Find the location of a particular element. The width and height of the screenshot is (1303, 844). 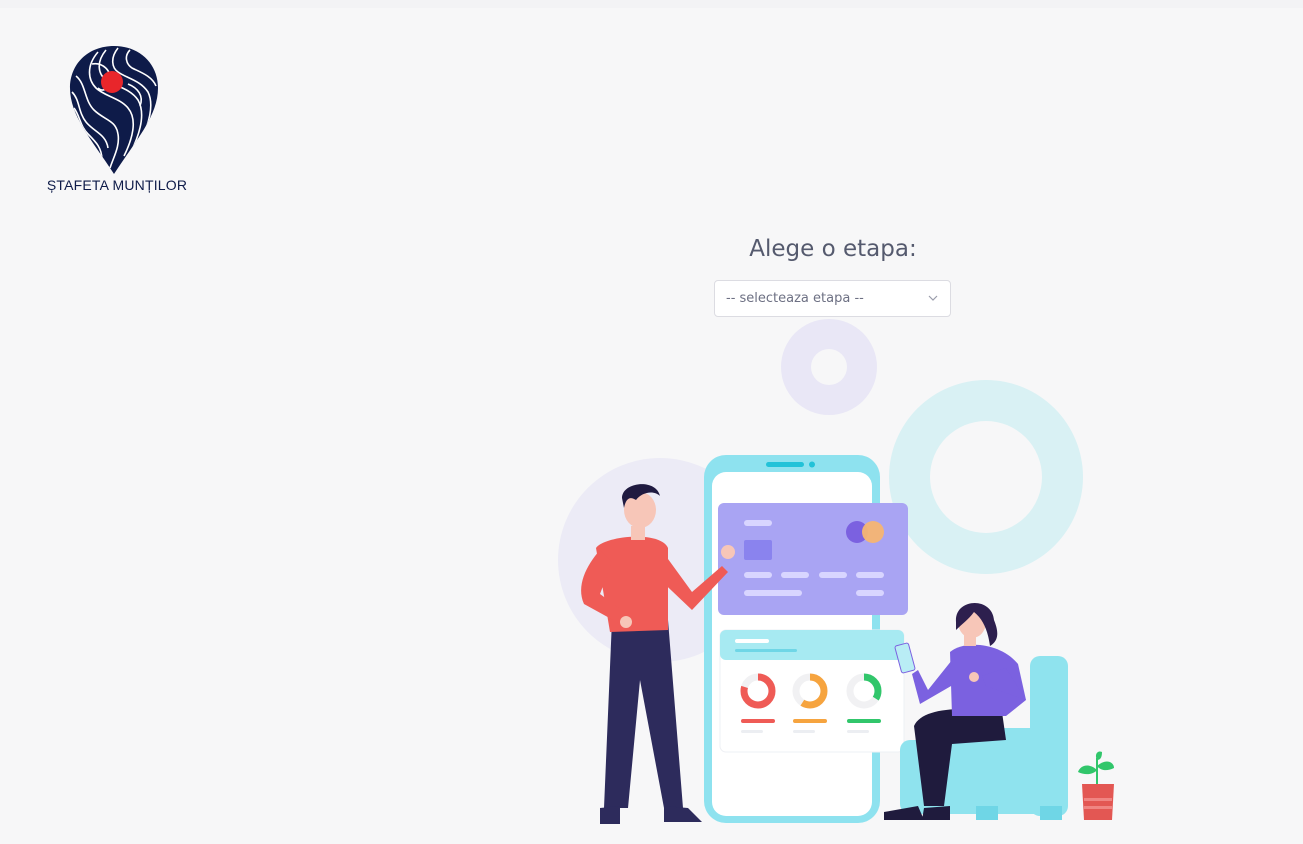

stage-select: -- selecteaza etapa -- is located at coordinates (832, 298).